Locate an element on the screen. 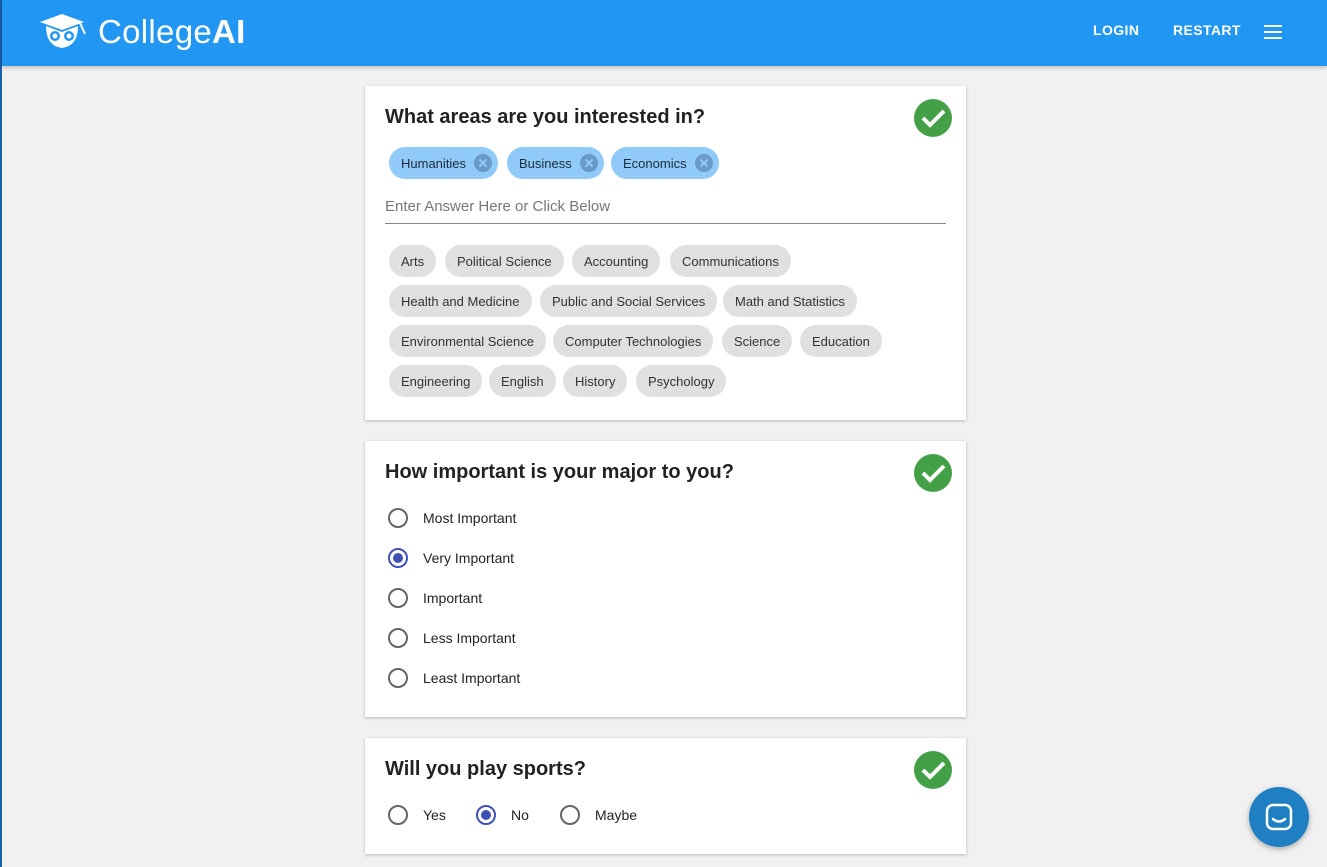 This screenshot has height=867, width=1327. chat-launcher-button is located at coordinates (1279, 817).